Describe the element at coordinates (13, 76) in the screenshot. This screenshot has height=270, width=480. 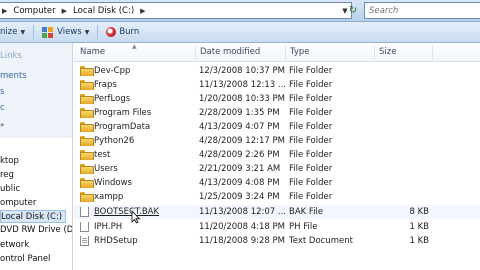
I see `nav-link-documents: ments` at that location.